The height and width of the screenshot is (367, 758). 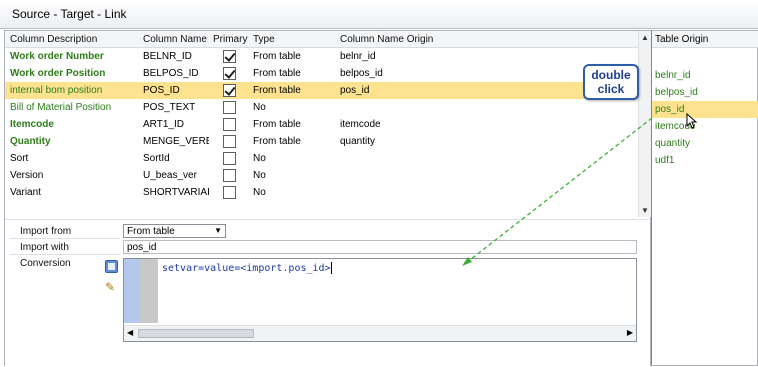 What do you see at coordinates (65, 247) in the screenshot?
I see `import-with-label: Import with` at bounding box center [65, 247].